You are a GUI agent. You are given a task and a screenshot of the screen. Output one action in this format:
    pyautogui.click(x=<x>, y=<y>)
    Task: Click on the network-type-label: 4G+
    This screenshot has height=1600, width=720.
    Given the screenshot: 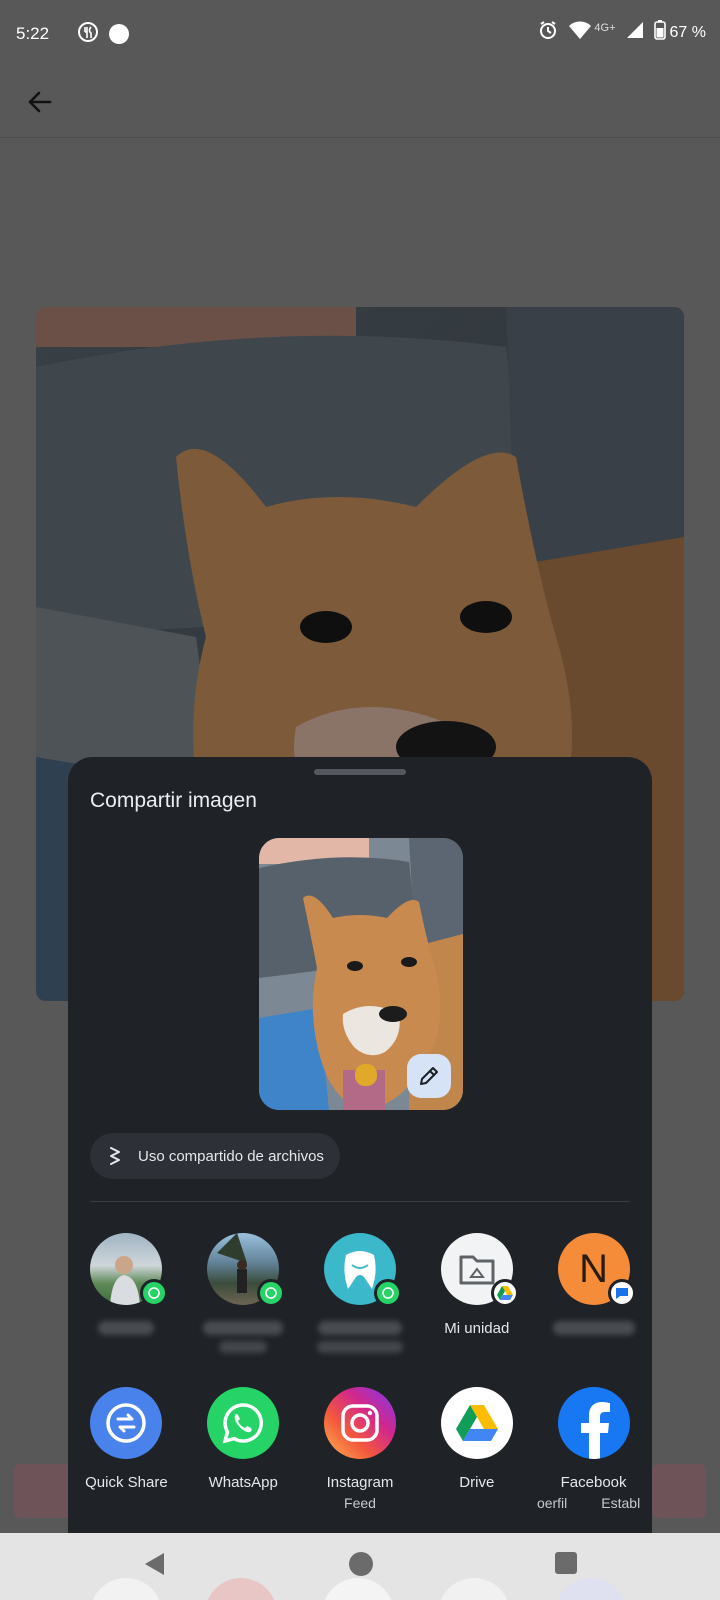 What is the action you would take?
    pyautogui.click(x=605, y=27)
    